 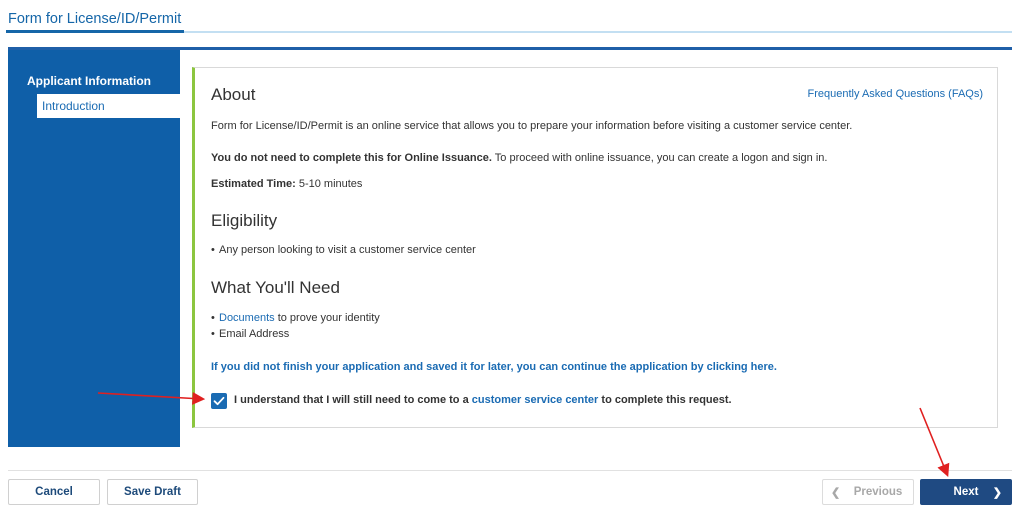 What do you see at coordinates (233, 94) in the screenshot?
I see `about-heading: About` at bounding box center [233, 94].